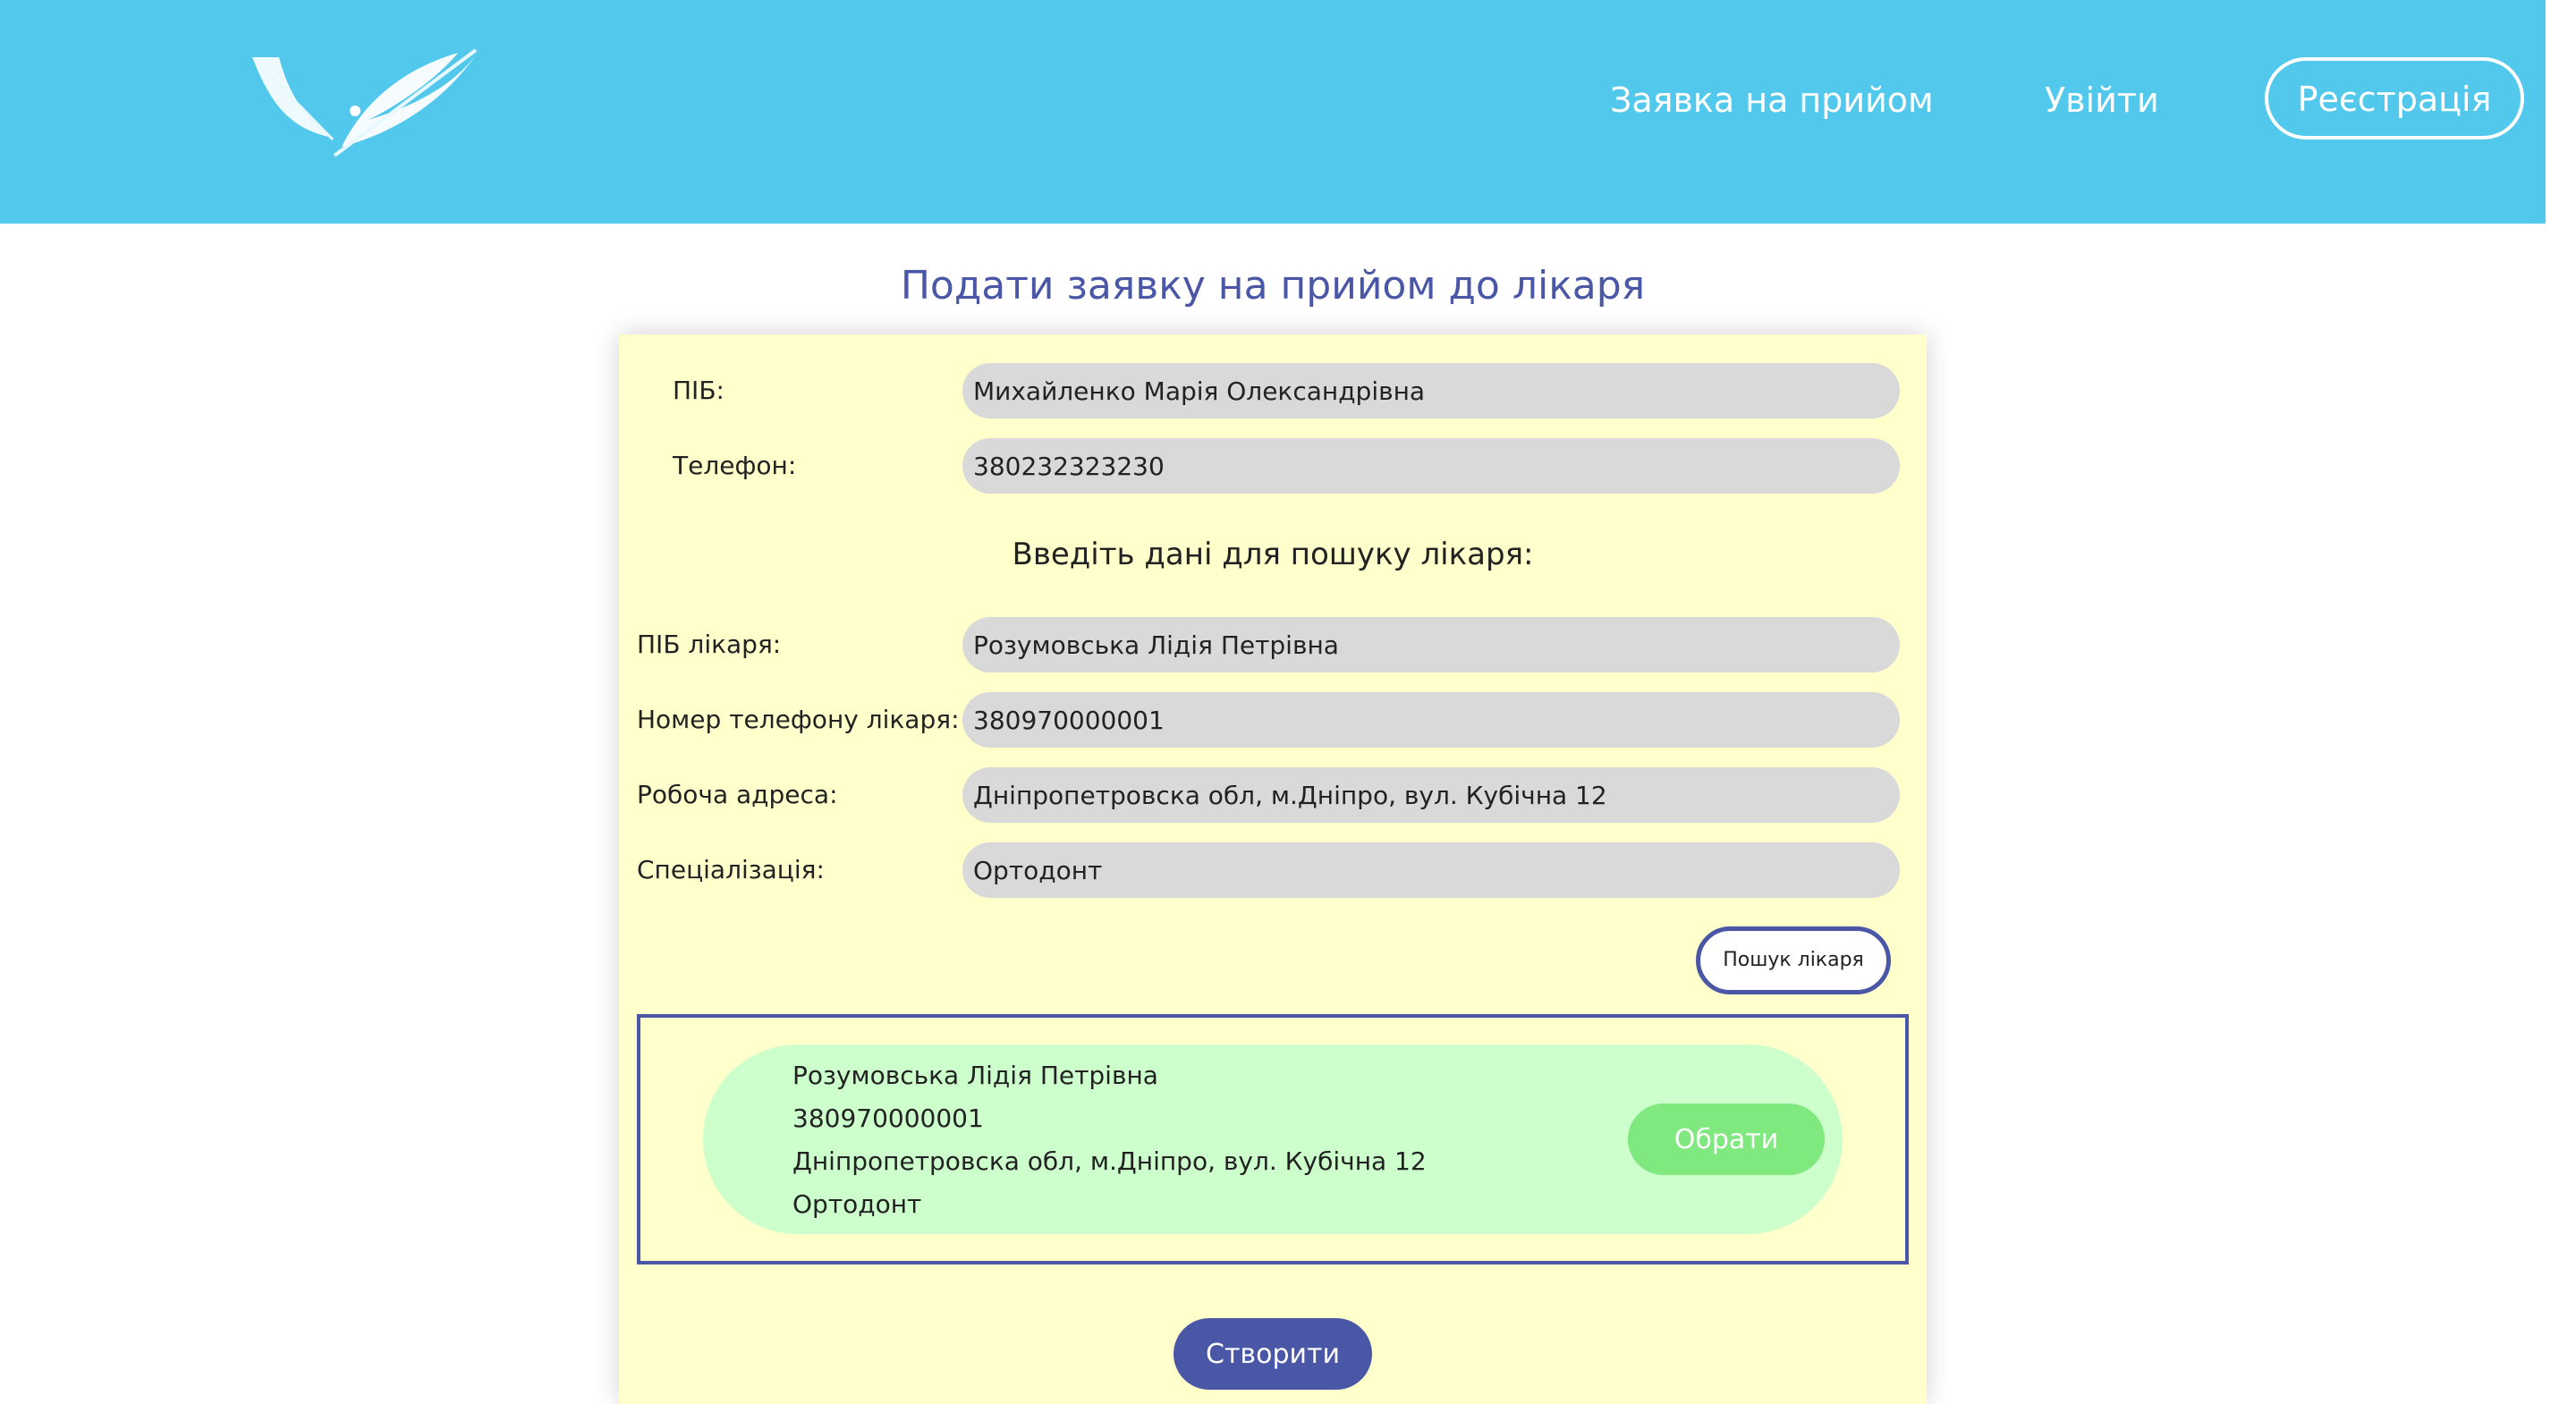 This screenshot has width=2576, height=1404. What do you see at coordinates (1772, 100) in the screenshot?
I see `nav-appointment-request-link: Заявка на прийом` at bounding box center [1772, 100].